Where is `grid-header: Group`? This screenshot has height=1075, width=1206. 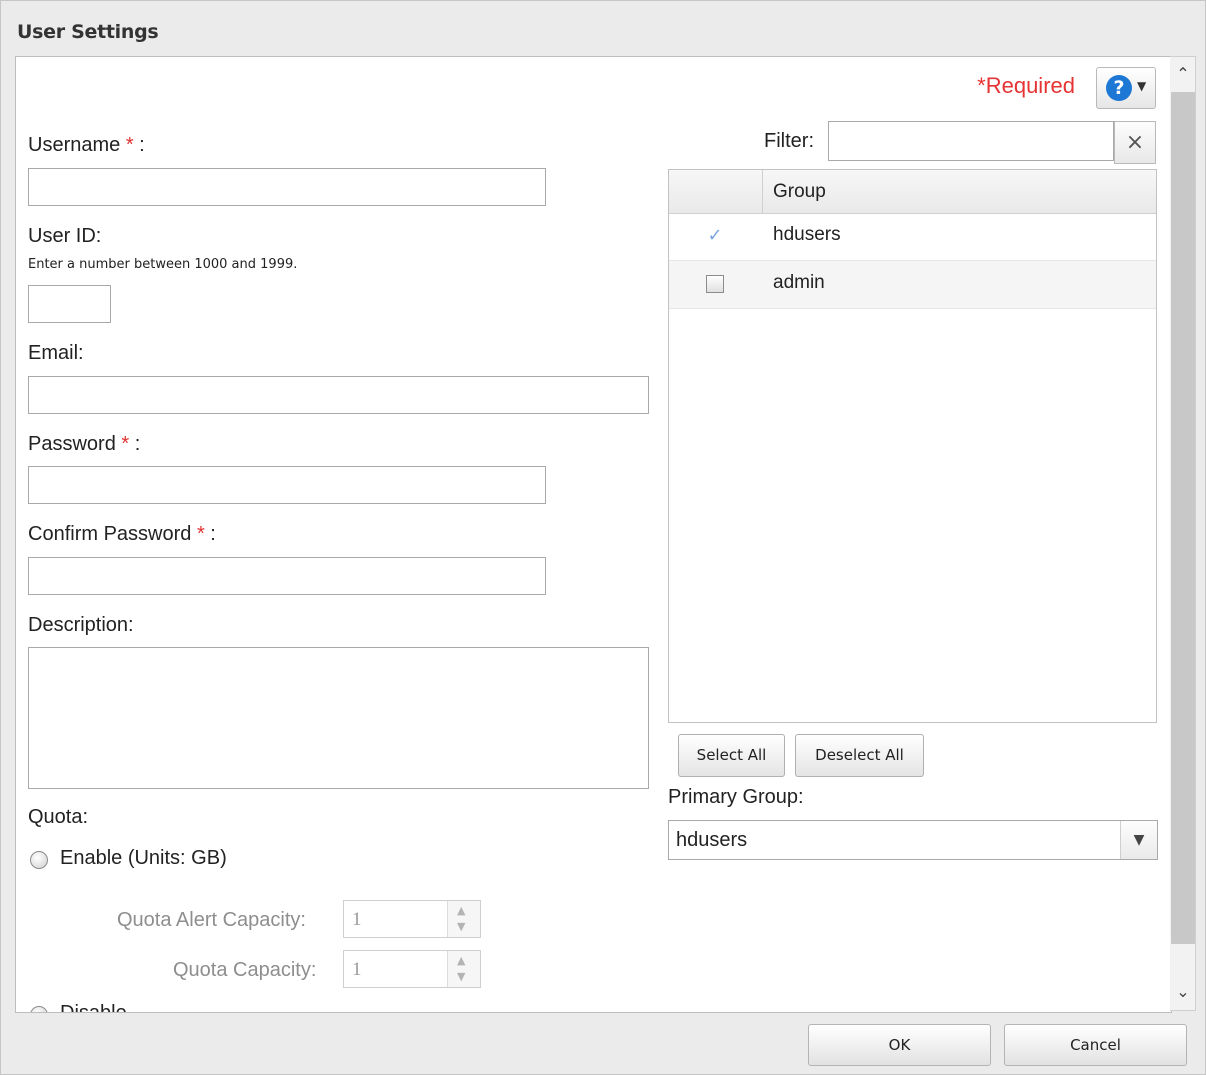
grid-header: Group is located at coordinates (912, 192).